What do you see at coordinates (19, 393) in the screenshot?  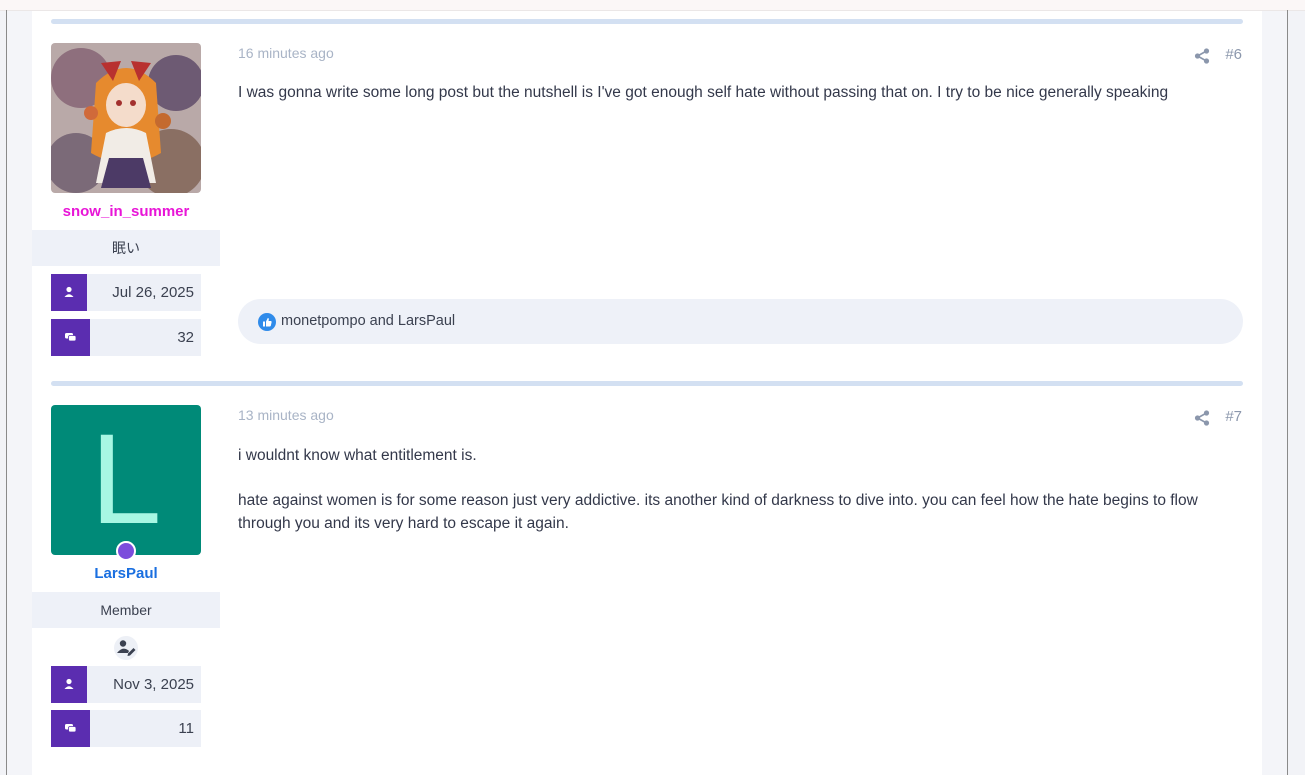 I see `left-gutter` at bounding box center [19, 393].